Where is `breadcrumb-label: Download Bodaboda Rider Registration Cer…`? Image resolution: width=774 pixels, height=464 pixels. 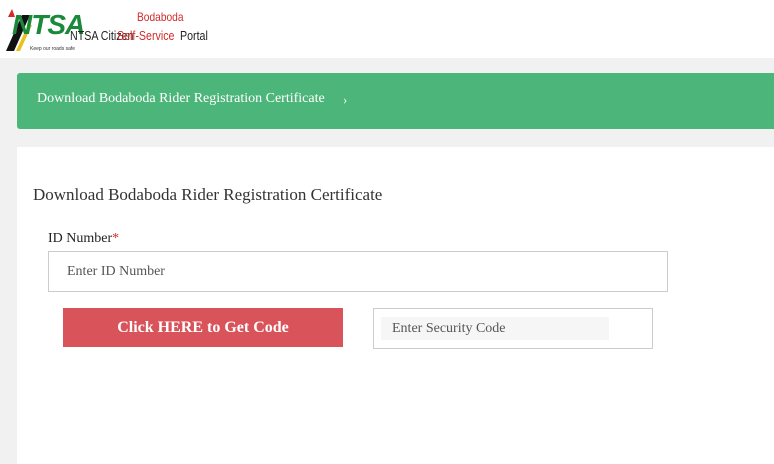 breadcrumb-label: Download Bodaboda Rider Registration Cer… is located at coordinates (181, 98).